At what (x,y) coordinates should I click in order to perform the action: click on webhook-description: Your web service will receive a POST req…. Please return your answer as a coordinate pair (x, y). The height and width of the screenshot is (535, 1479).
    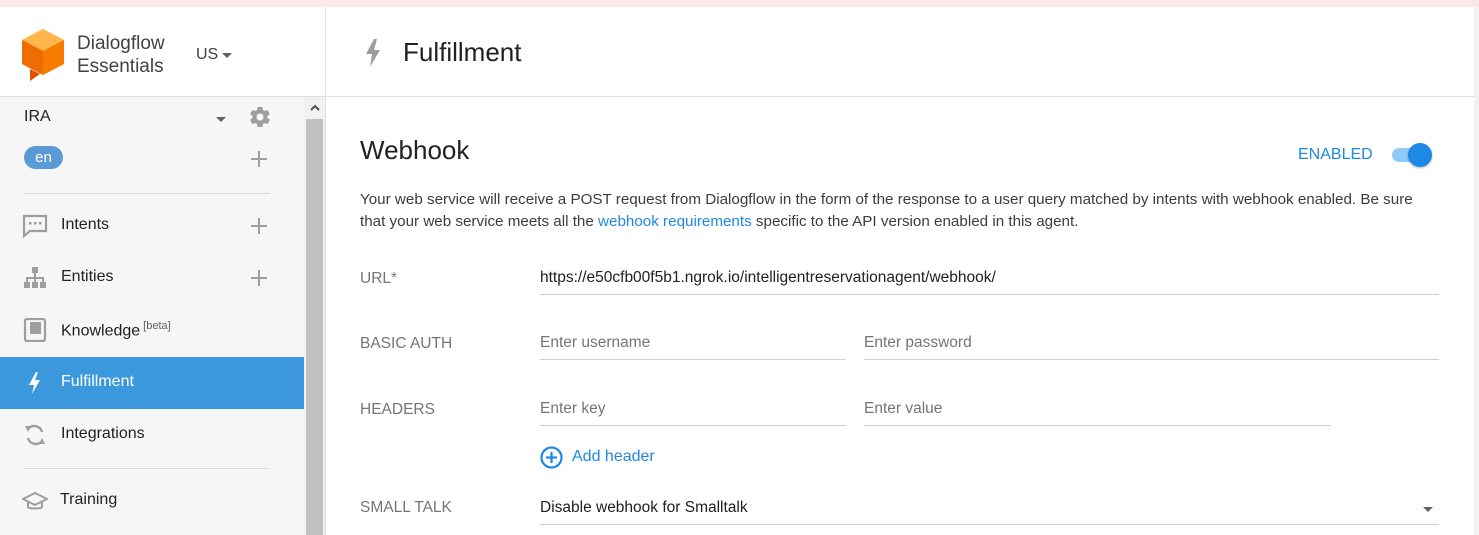
    Looking at the image, I should click on (900, 211).